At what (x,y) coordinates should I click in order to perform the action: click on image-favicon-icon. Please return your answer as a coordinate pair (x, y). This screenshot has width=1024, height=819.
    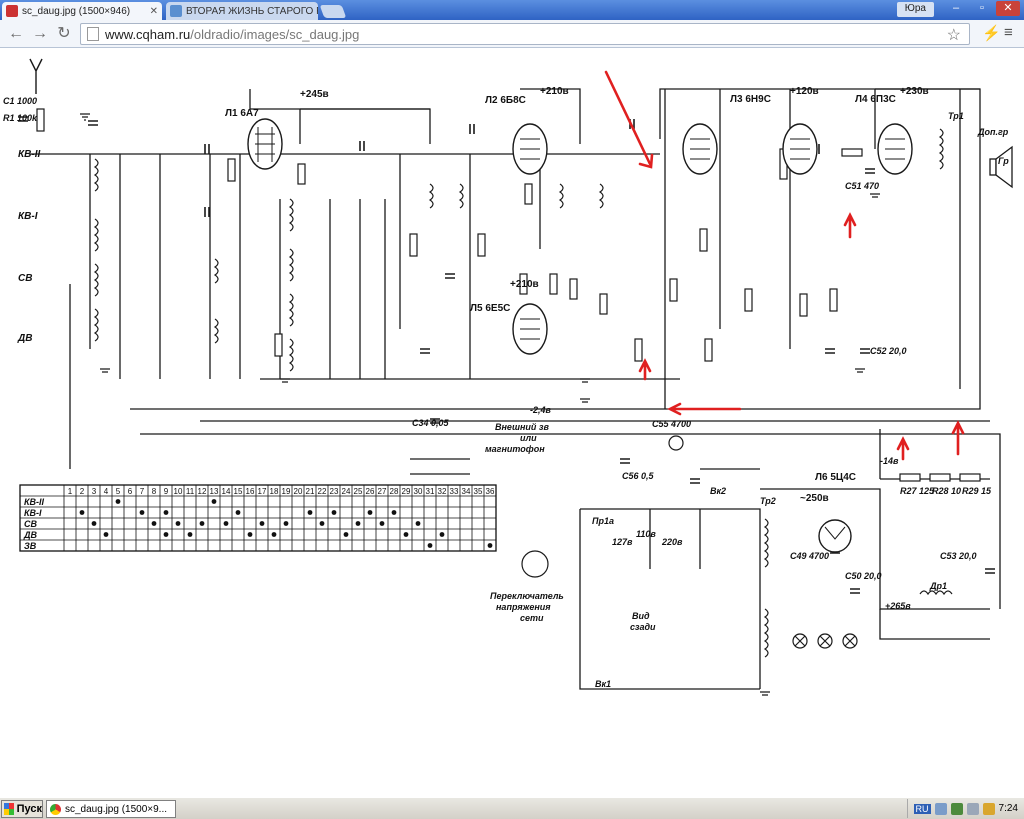
    Looking at the image, I should click on (12, 11).